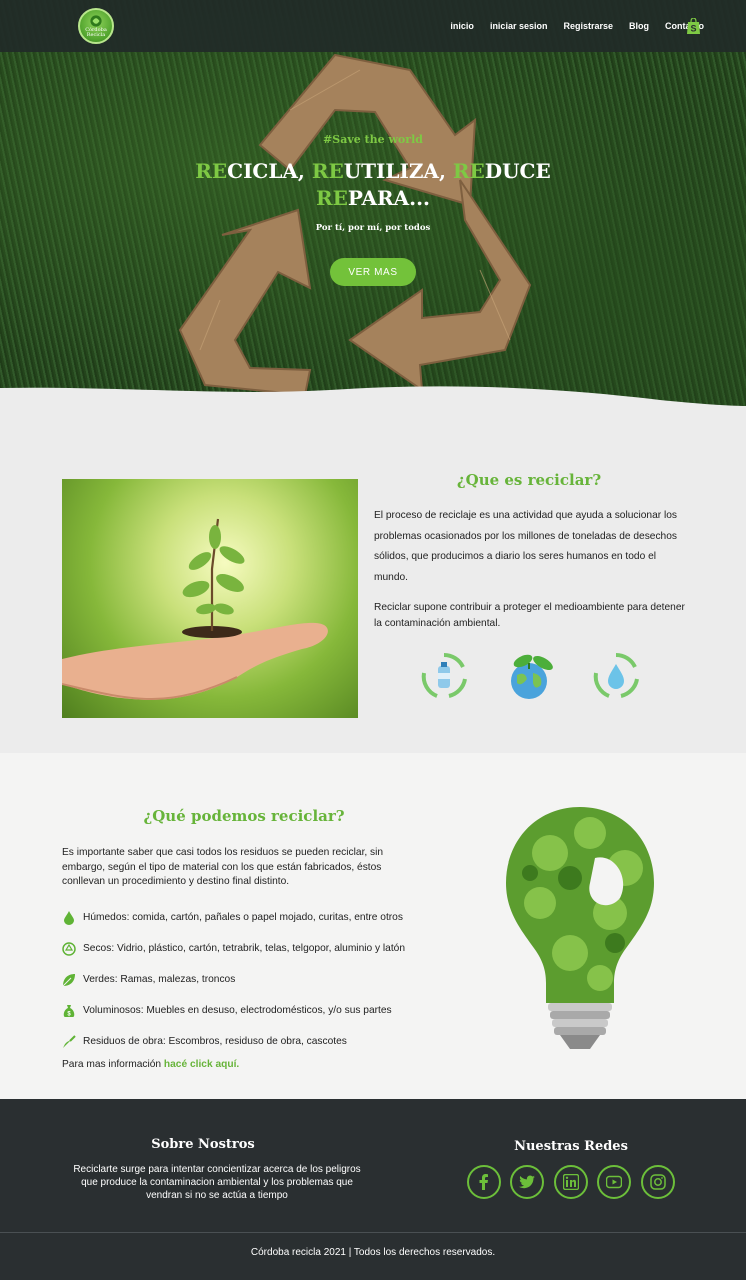 The height and width of the screenshot is (1280, 746). What do you see at coordinates (69, 1041) in the screenshot?
I see `trowel-icon` at bounding box center [69, 1041].